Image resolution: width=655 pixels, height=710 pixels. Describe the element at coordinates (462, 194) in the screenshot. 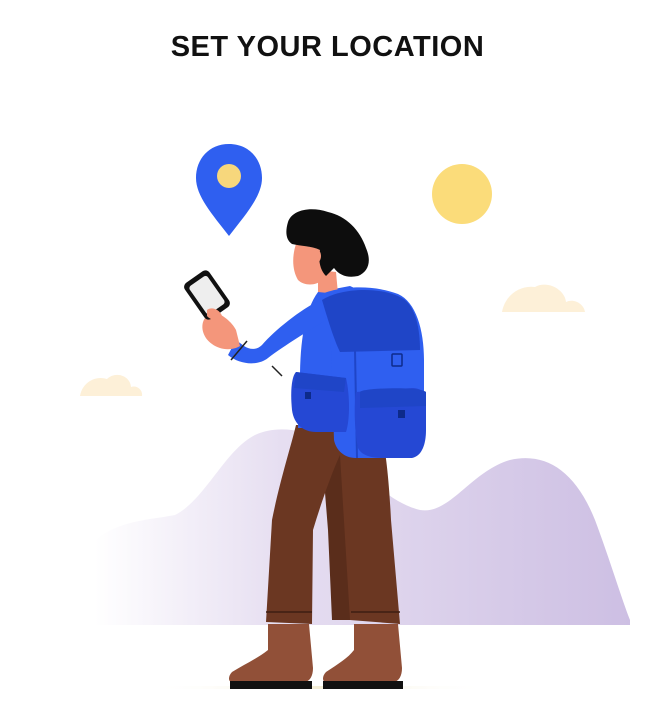

I see `sun-icon` at that location.